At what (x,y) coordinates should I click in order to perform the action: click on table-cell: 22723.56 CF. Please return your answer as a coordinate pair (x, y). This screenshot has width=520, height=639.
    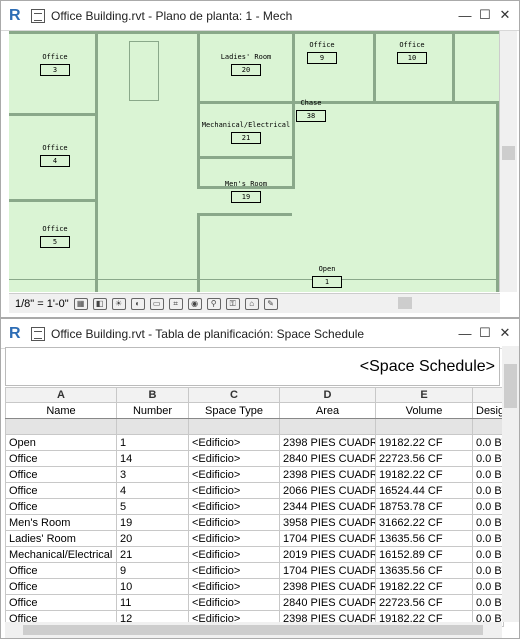
    Looking at the image, I should click on (424, 458).